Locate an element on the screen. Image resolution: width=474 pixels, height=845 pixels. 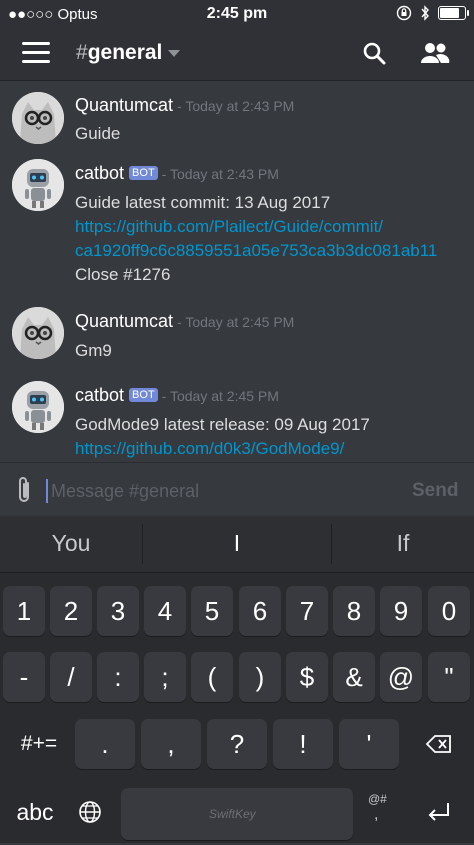
key-slash: / is located at coordinates (71, 677).